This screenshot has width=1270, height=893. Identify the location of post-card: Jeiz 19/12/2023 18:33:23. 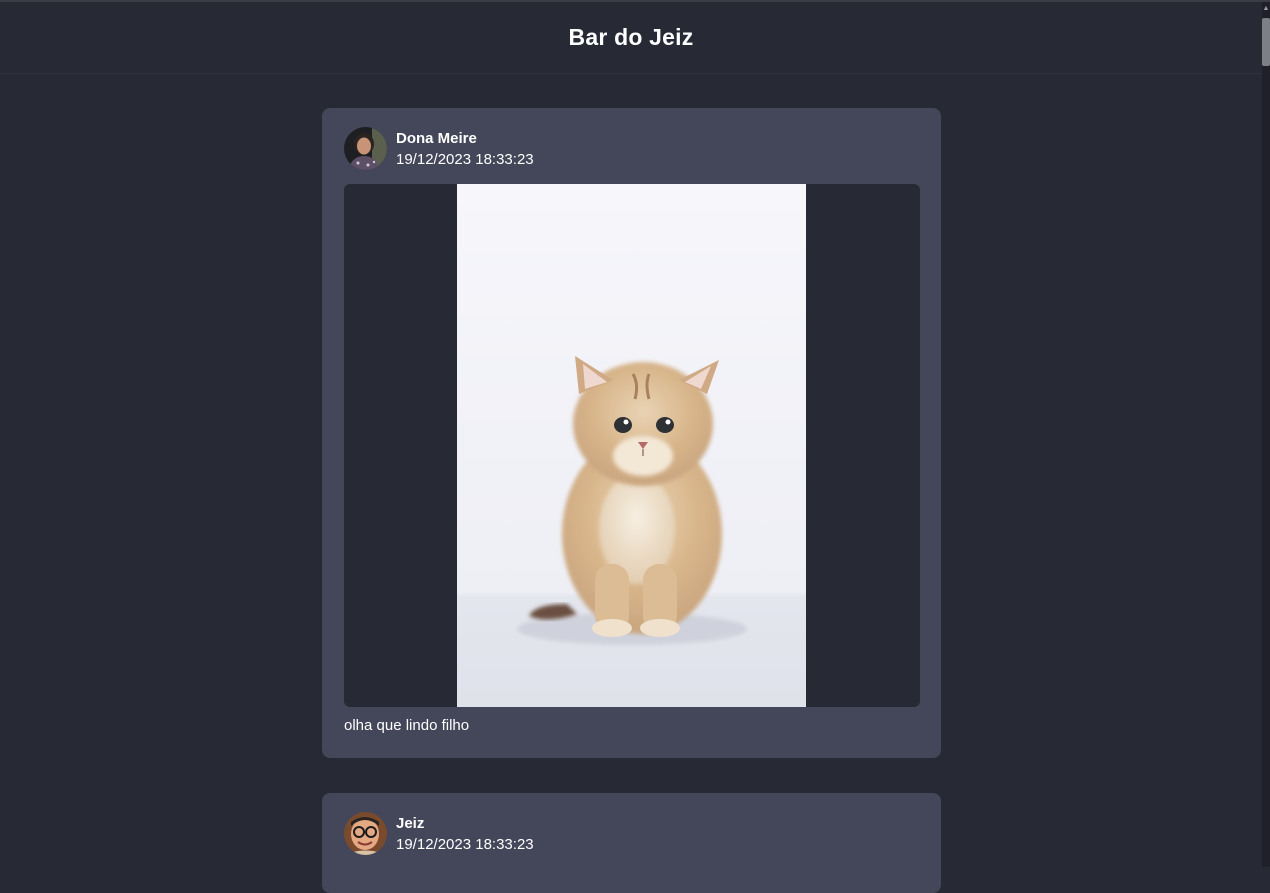
(631, 843).